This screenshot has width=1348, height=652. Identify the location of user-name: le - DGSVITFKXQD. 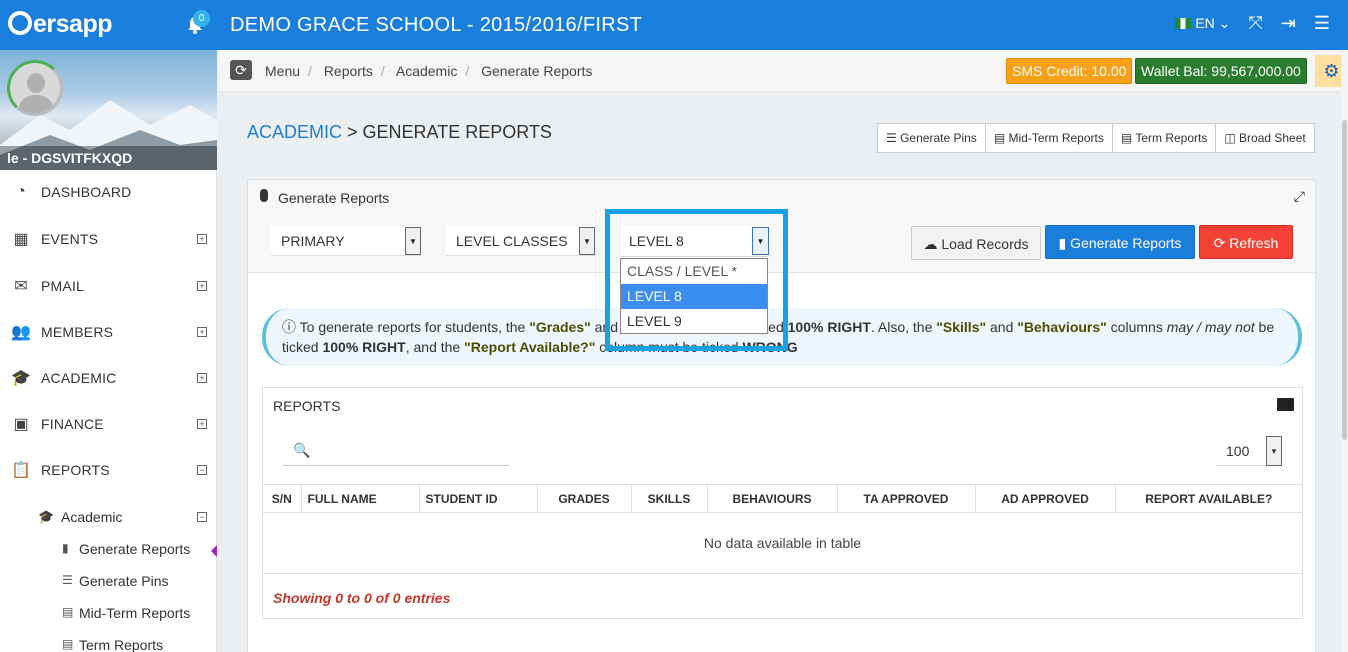
(108, 158).